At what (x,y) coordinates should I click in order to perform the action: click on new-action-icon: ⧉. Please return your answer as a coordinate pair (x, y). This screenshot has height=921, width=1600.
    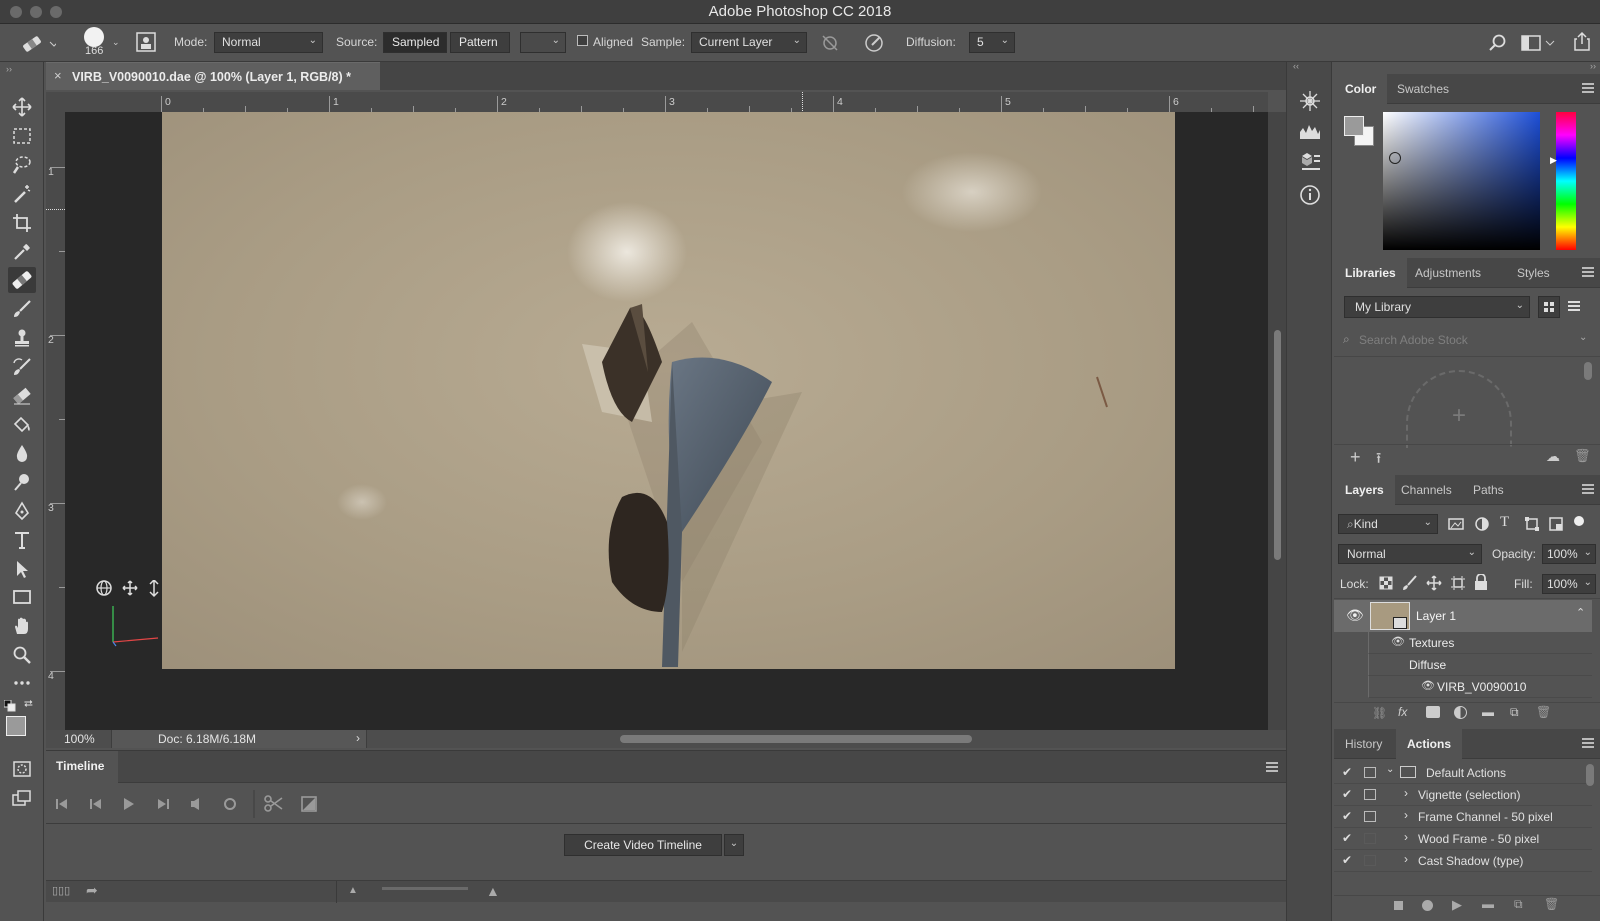
    Looking at the image, I should click on (1518, 904).